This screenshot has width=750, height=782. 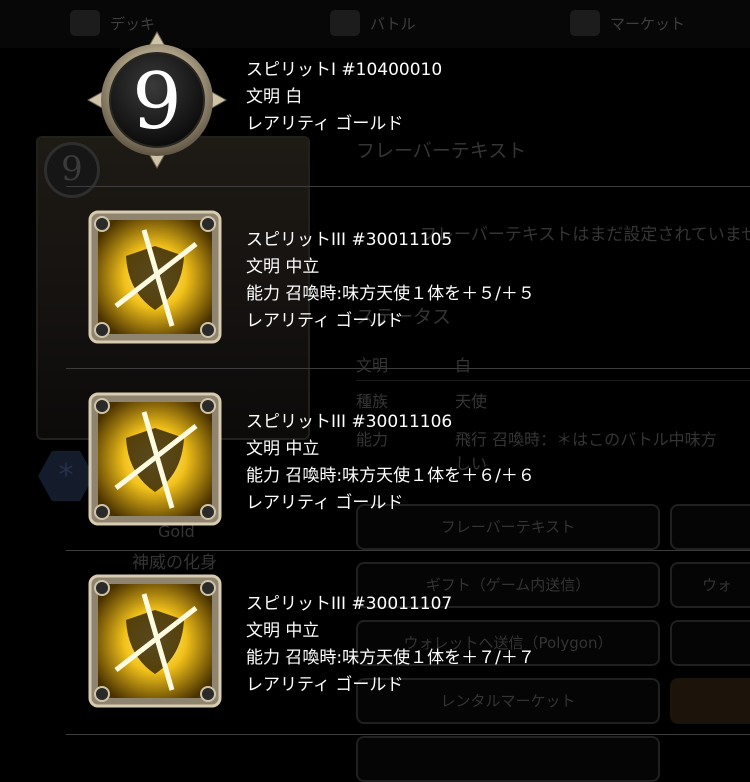 I want to click on bottom-button, so click(x=508, y=759).